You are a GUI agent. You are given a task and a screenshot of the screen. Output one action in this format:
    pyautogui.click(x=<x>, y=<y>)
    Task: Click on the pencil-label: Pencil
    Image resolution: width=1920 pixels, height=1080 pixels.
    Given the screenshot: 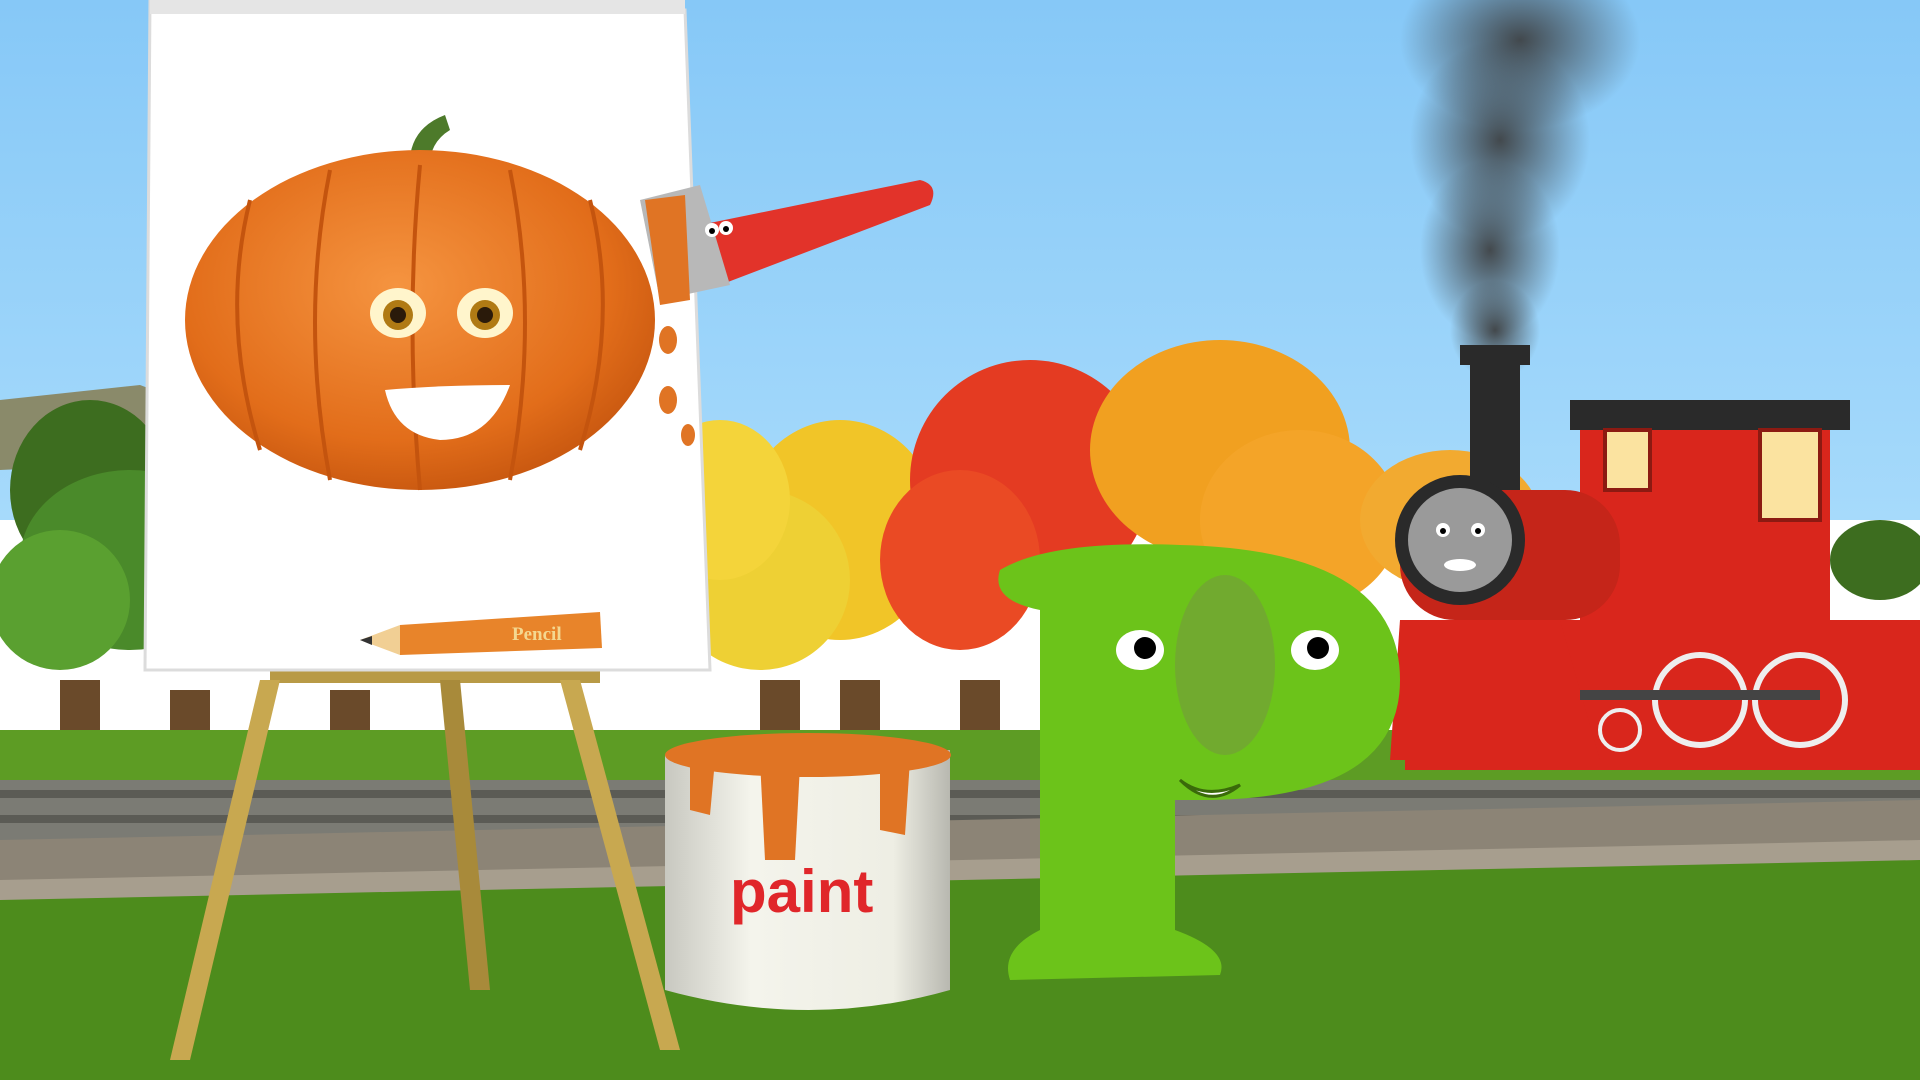 What is the action you would take?
    pyautogui.click(x=537, y=634)
    